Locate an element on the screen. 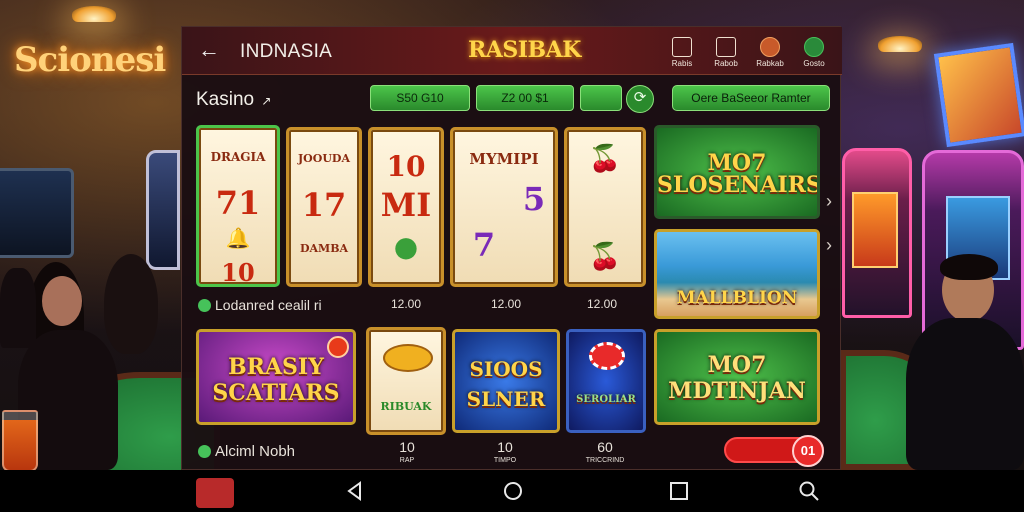 The height and width of the screenshot is (512, 1024). recents-square-icon is located at coordinates (679, 491).